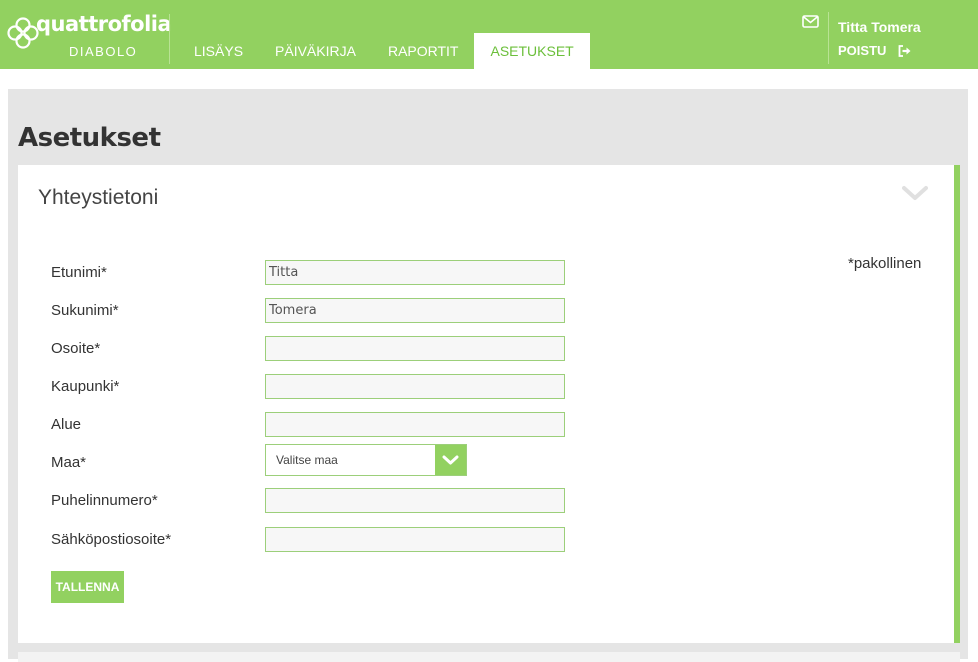 The image size is (978, 662). What do you see at coordinates (423, 51) in the screenshot?
I see `tab-raportit: RAPORTIT` at bounding box center [423, 51].